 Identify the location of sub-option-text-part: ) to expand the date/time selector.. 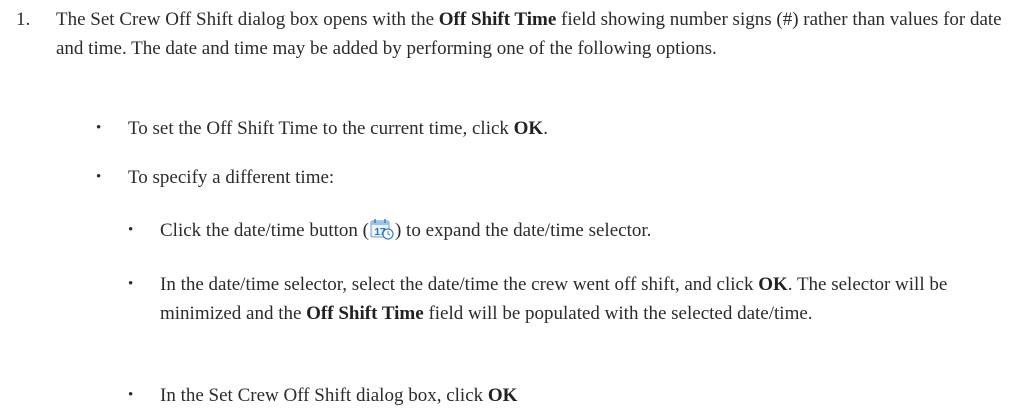
(523, 230).